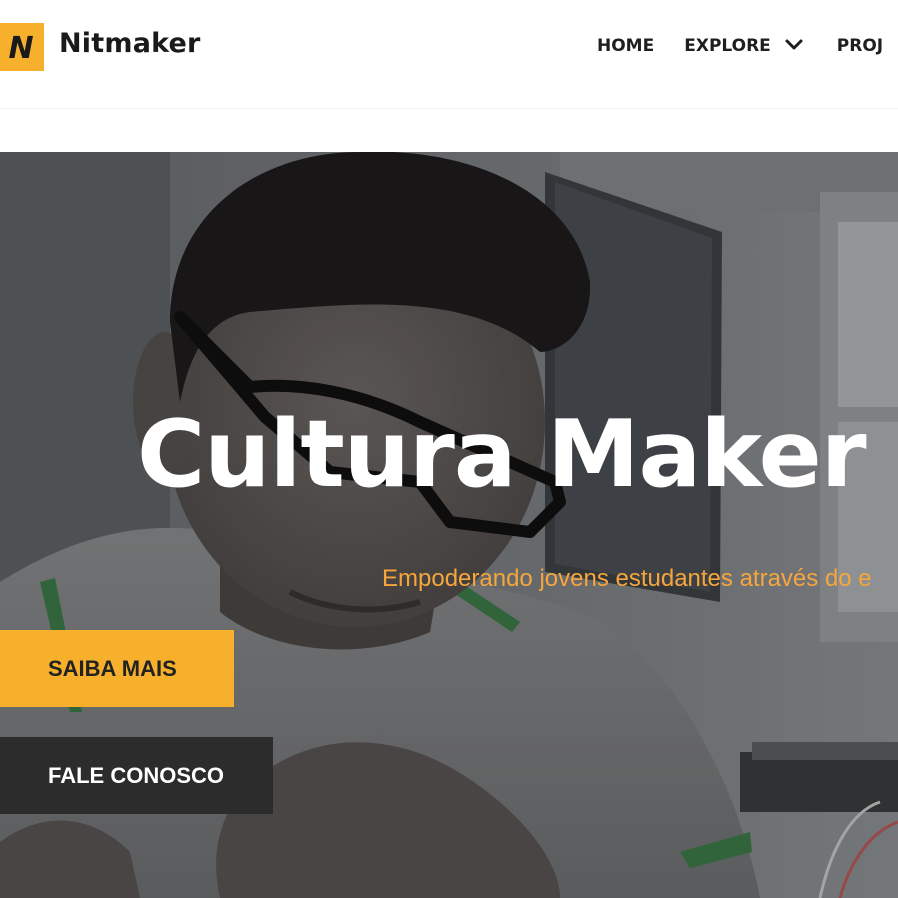  I want to click on nav-item-explore: EXPLORE, so click(743, 46).